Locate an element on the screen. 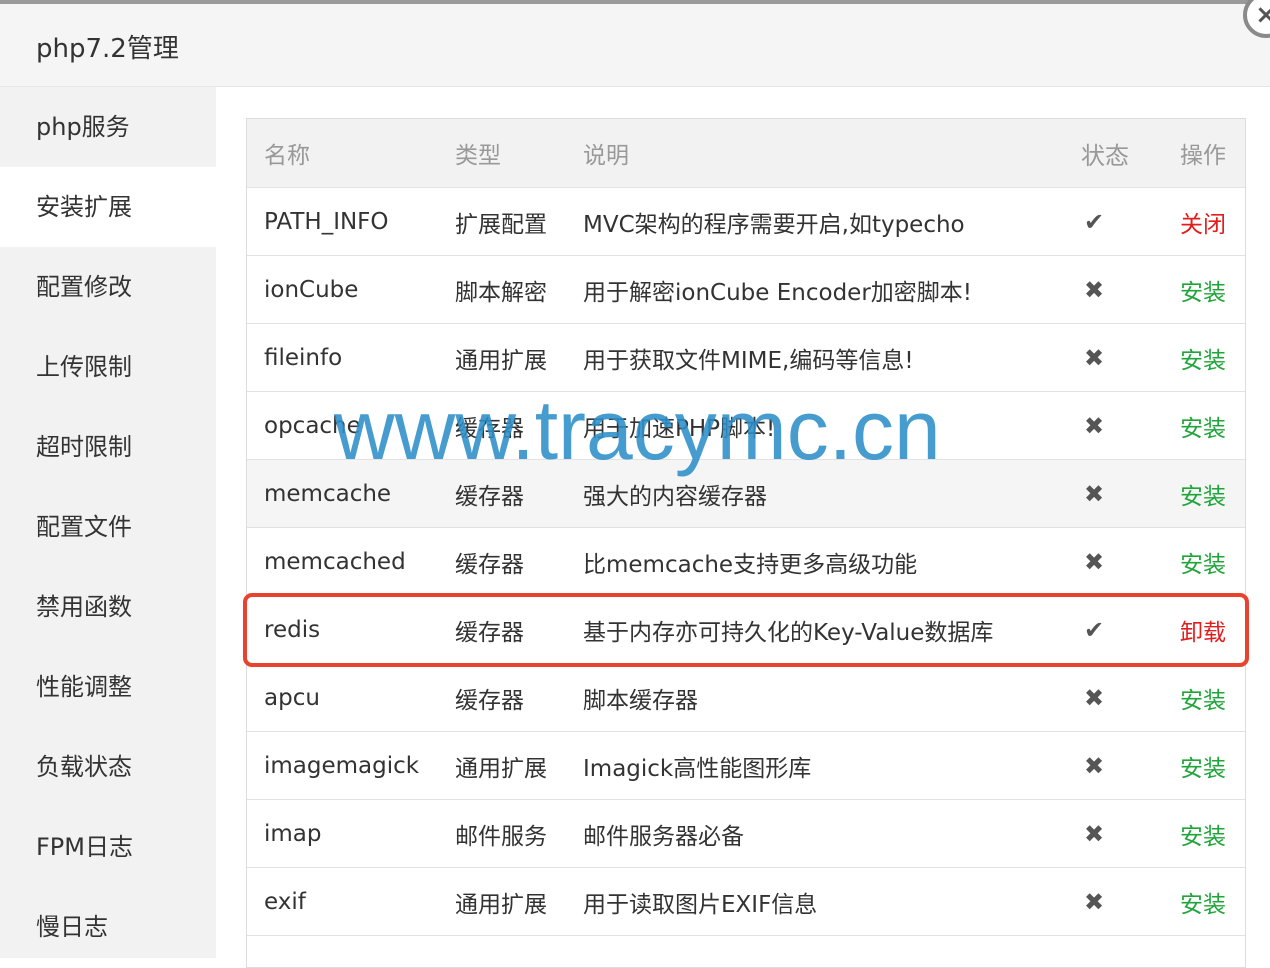 Image resolution: width=1270 pixels, height=968 pixels. header-status: 状态 is located at coordinates (1105, 155).